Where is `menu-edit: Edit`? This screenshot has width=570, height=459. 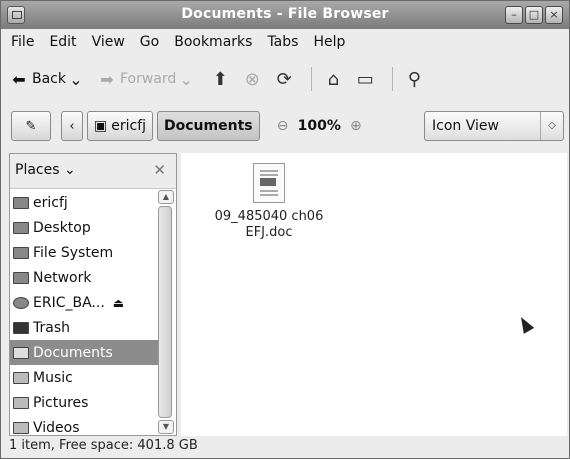
menu-edit: Edit is located at coordinates (62, 42).